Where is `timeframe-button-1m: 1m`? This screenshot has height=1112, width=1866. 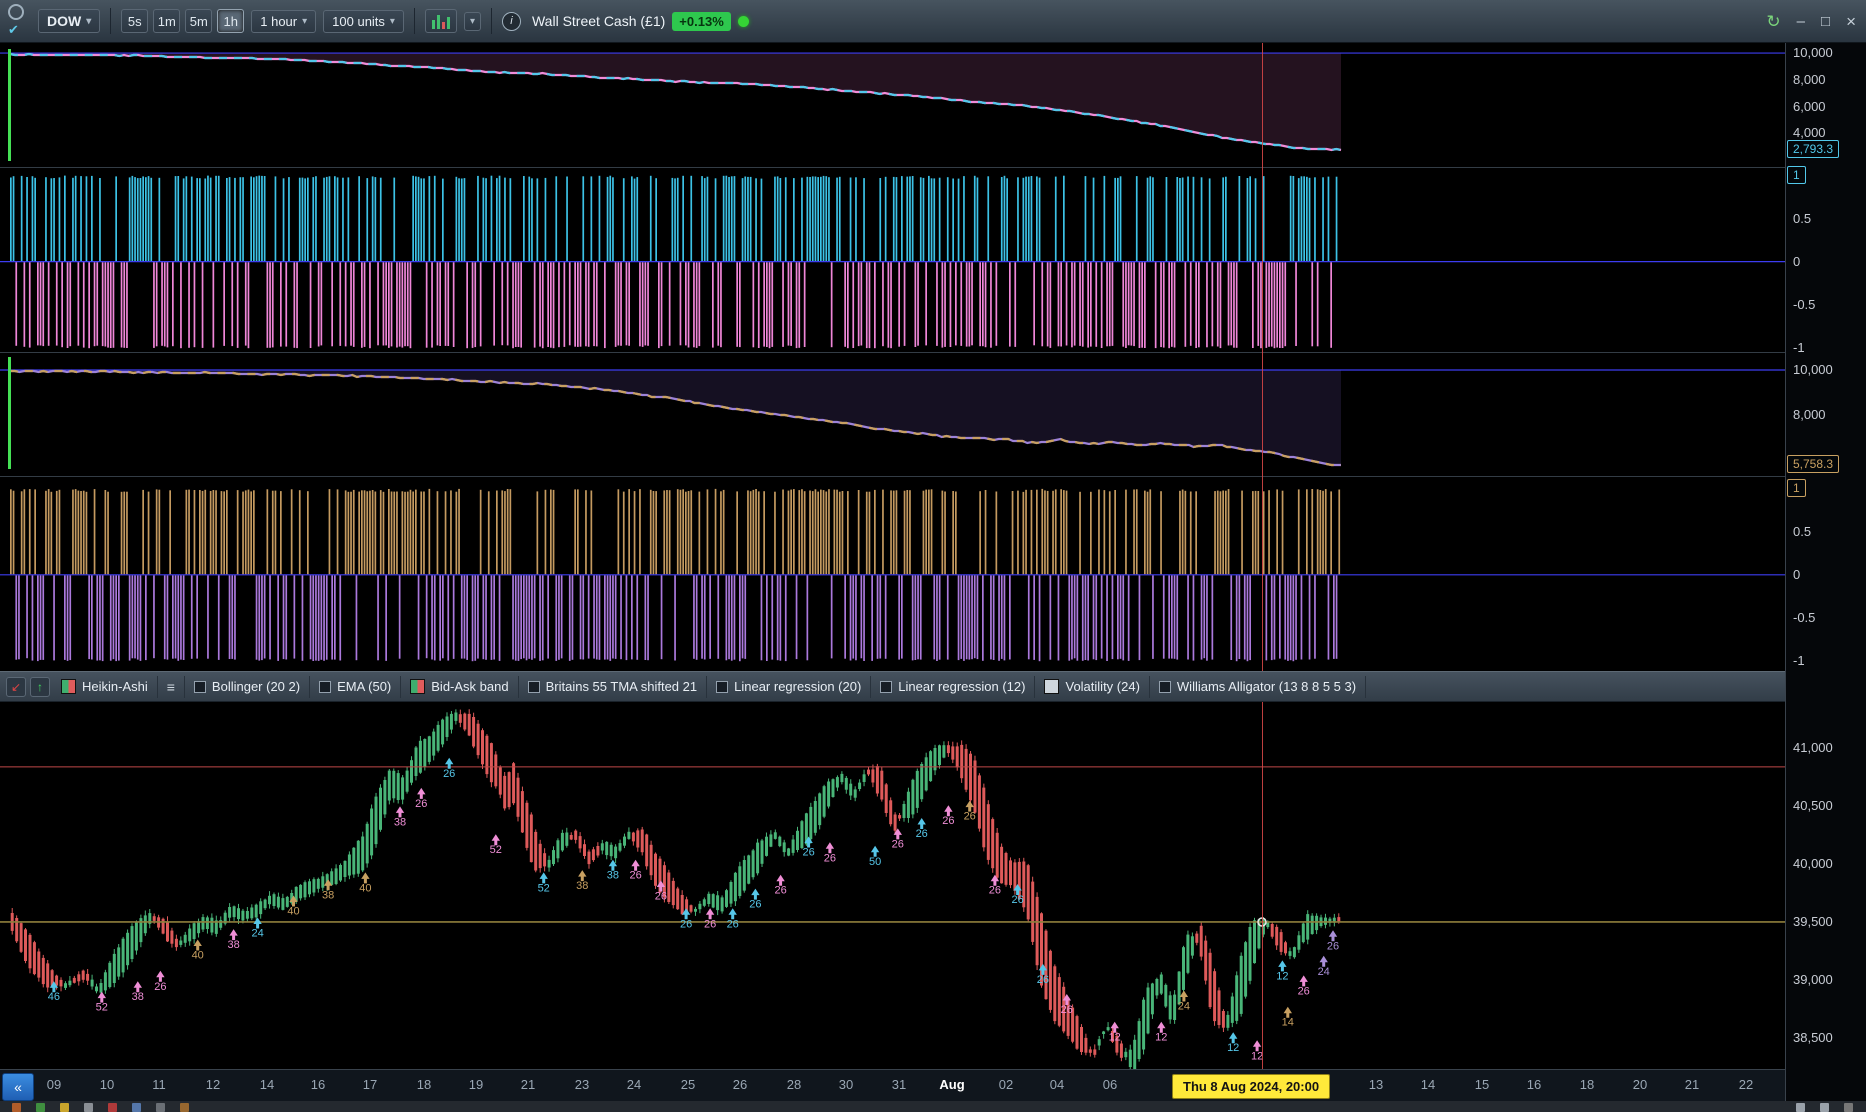 timeframe-button-1m: 1m is located at coordinates (167, 21).